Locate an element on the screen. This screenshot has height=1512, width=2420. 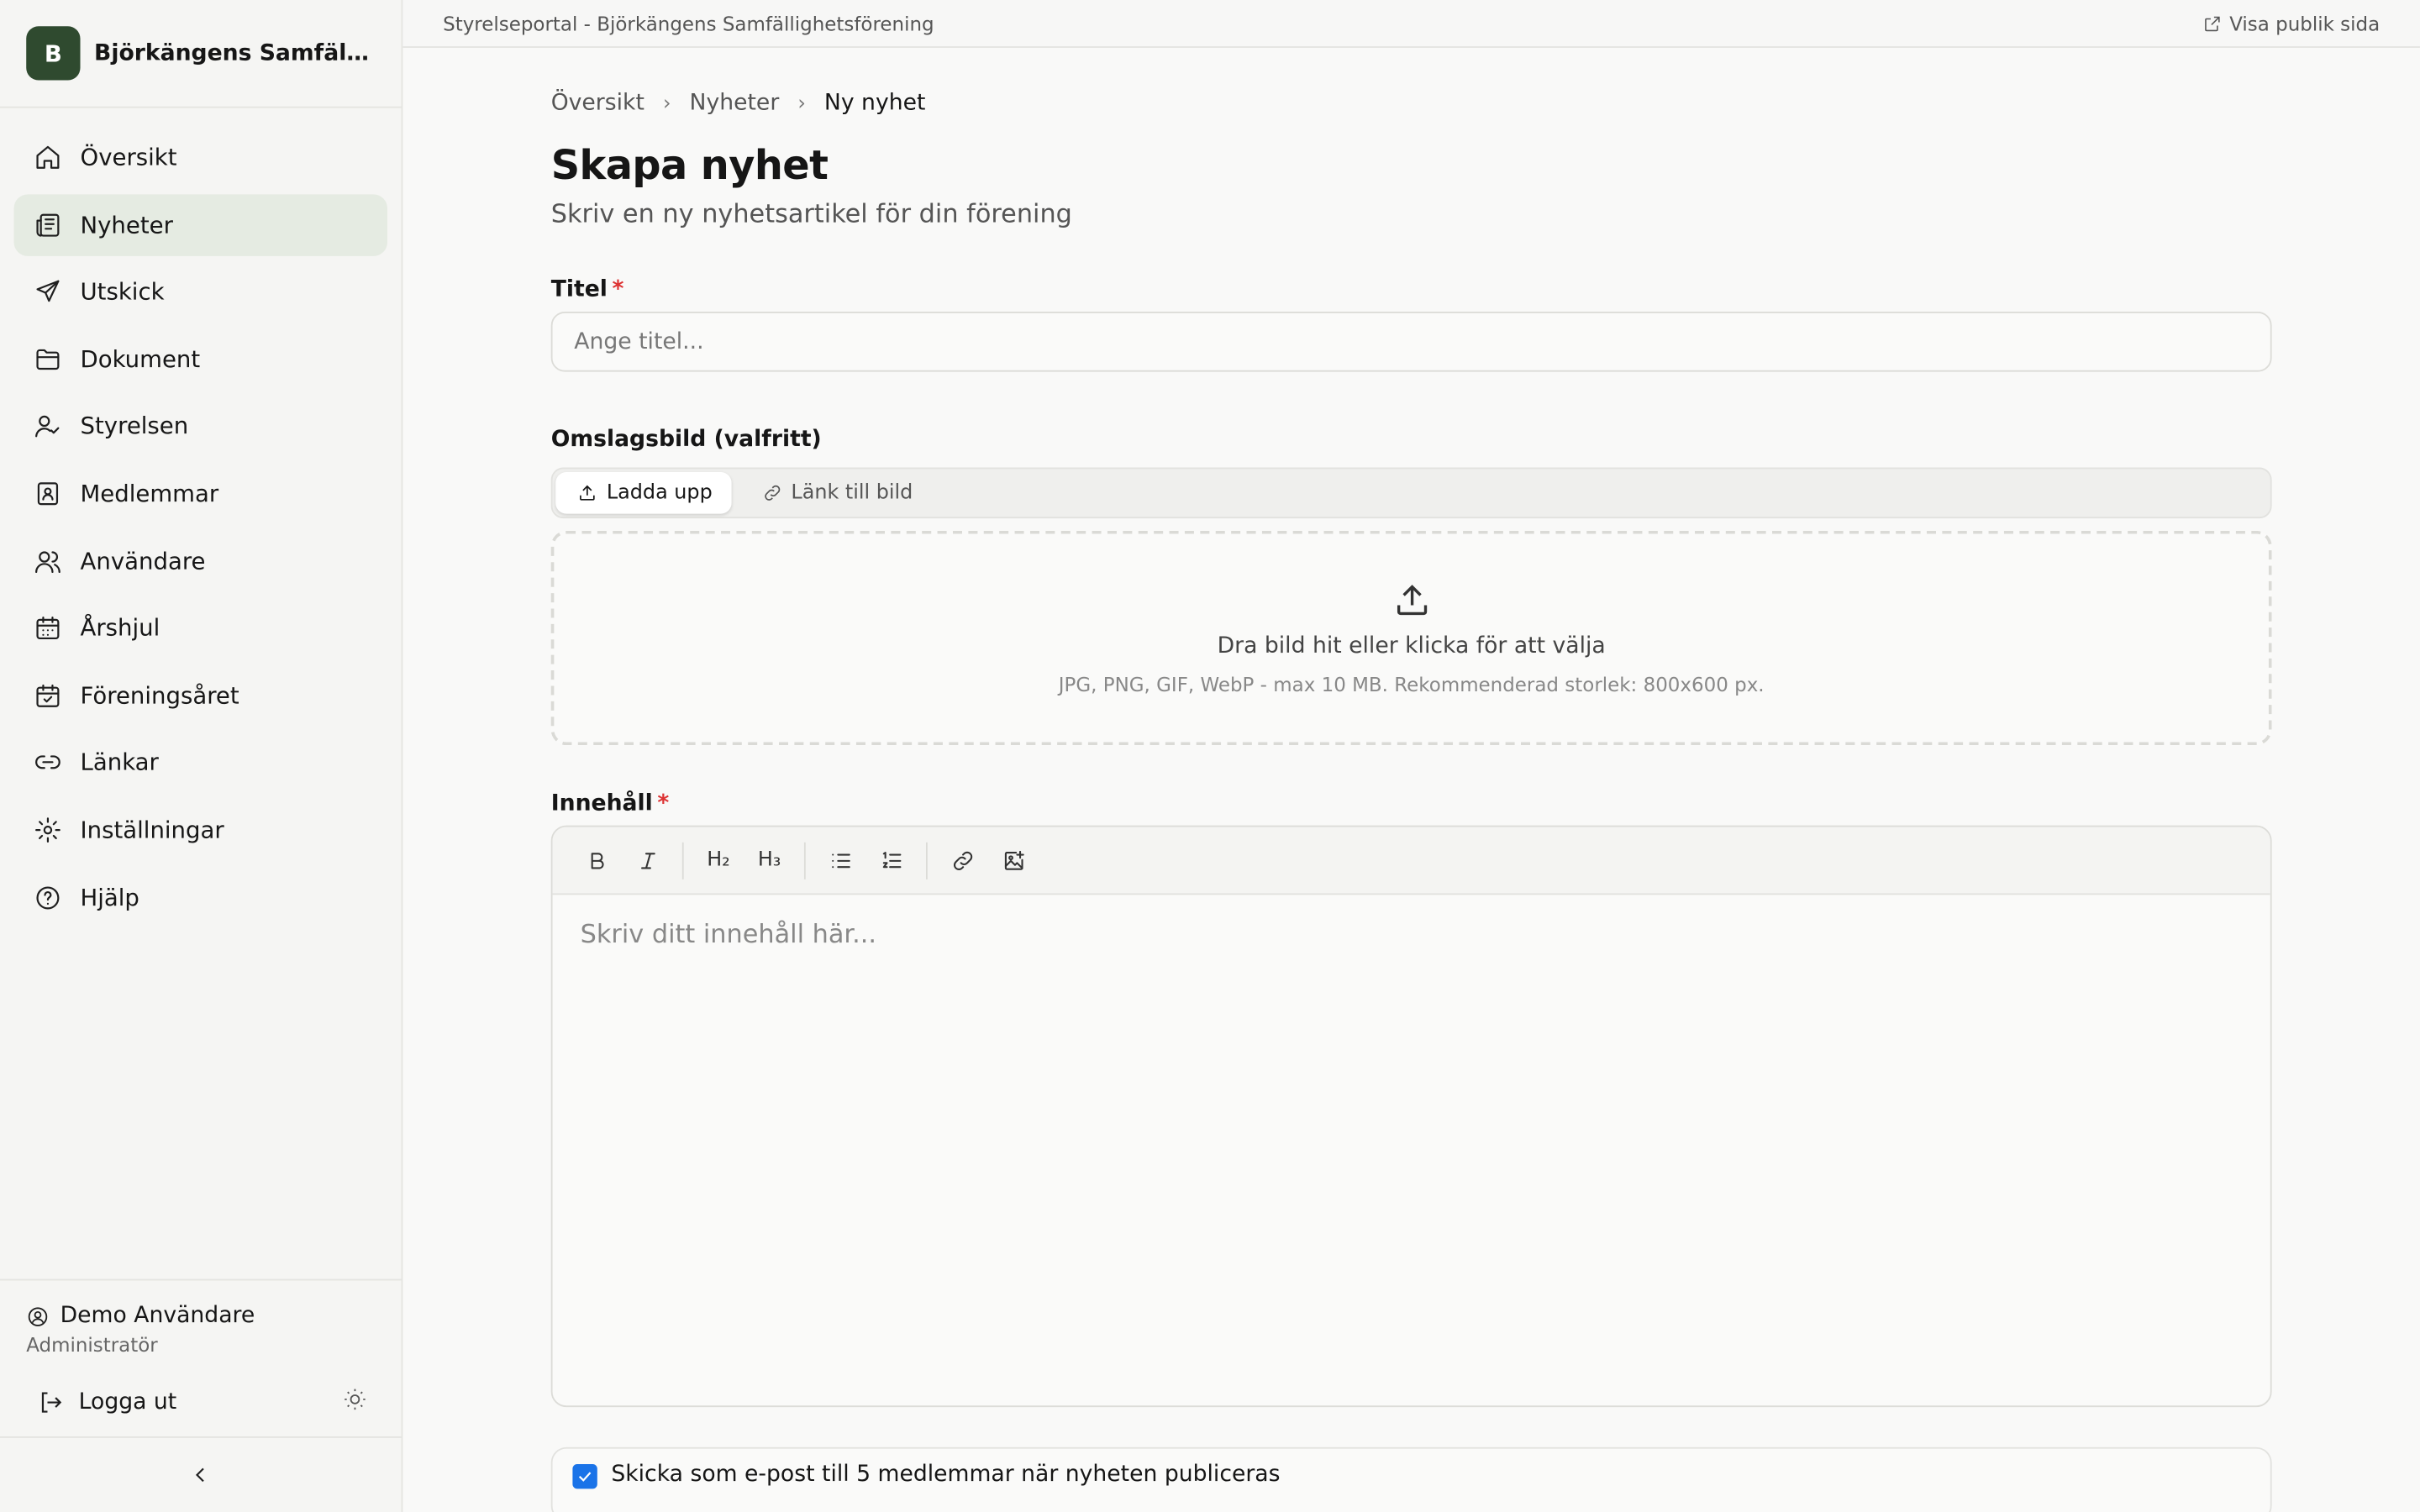
users-icon is located at coordinates (49, 560).